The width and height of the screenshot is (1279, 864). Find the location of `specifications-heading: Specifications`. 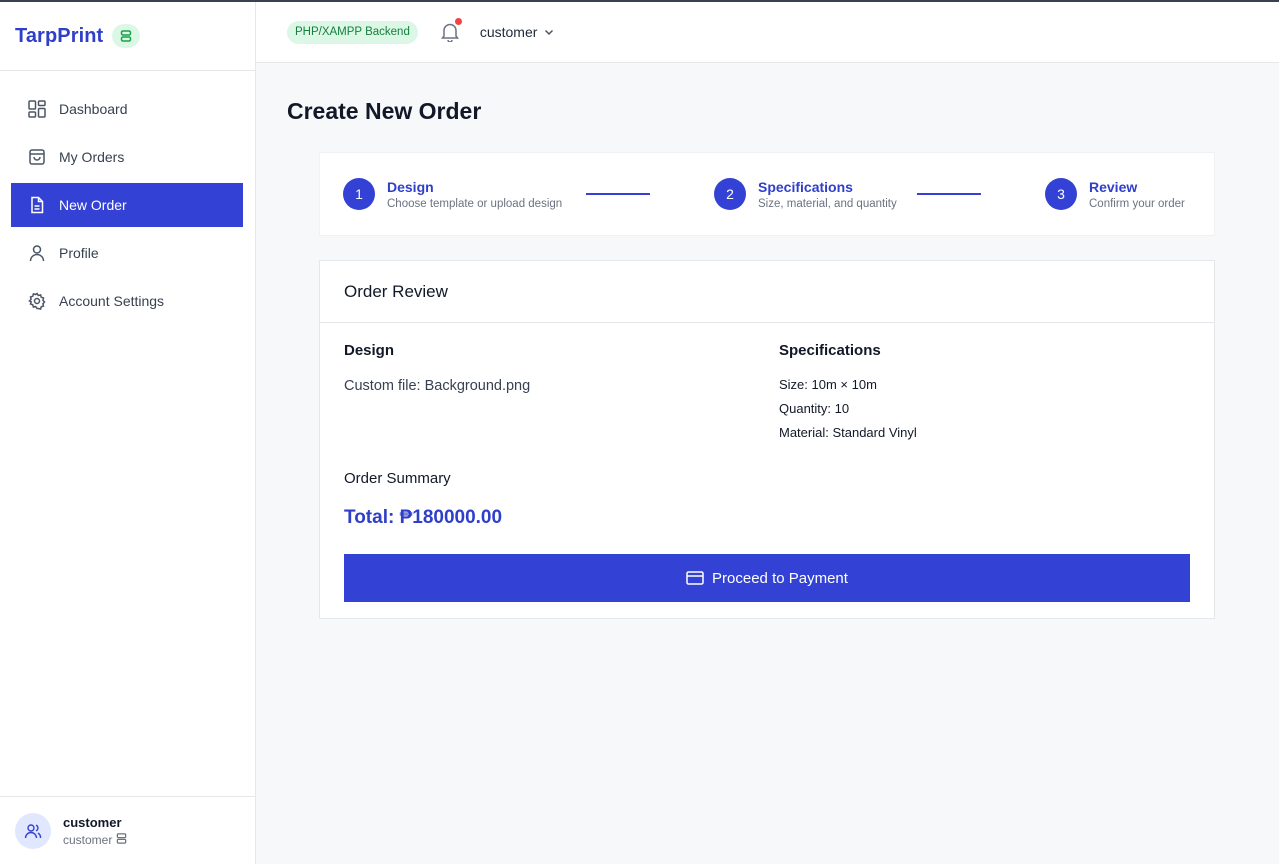

specifications-heading: Specifications is located at coordinates (830, 350).